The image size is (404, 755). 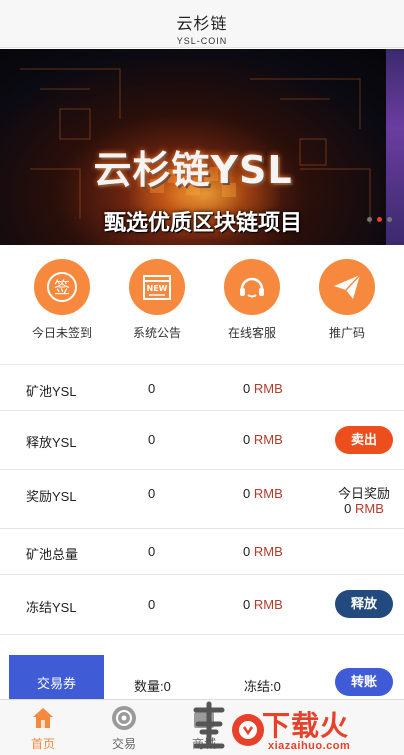 What do you see at coordinates (123, 744) in the screenshot?
I see `tab-label: 交易` at bounding box center [123, 744].